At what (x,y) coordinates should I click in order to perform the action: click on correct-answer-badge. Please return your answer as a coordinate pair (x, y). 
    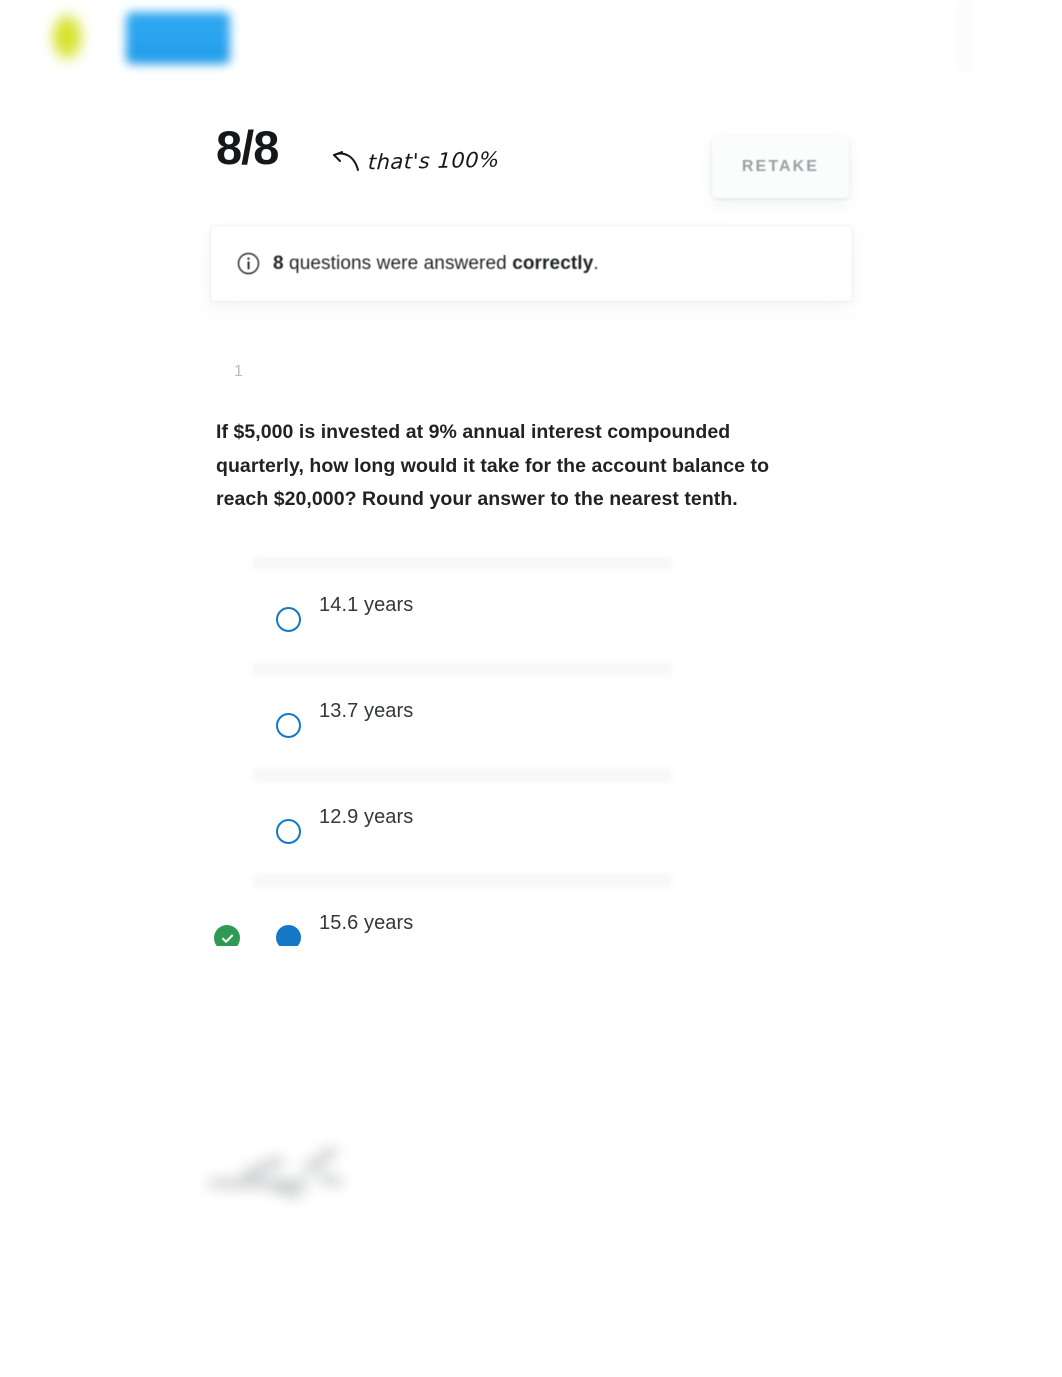
    Looking at the image, I should click on (227, 935).